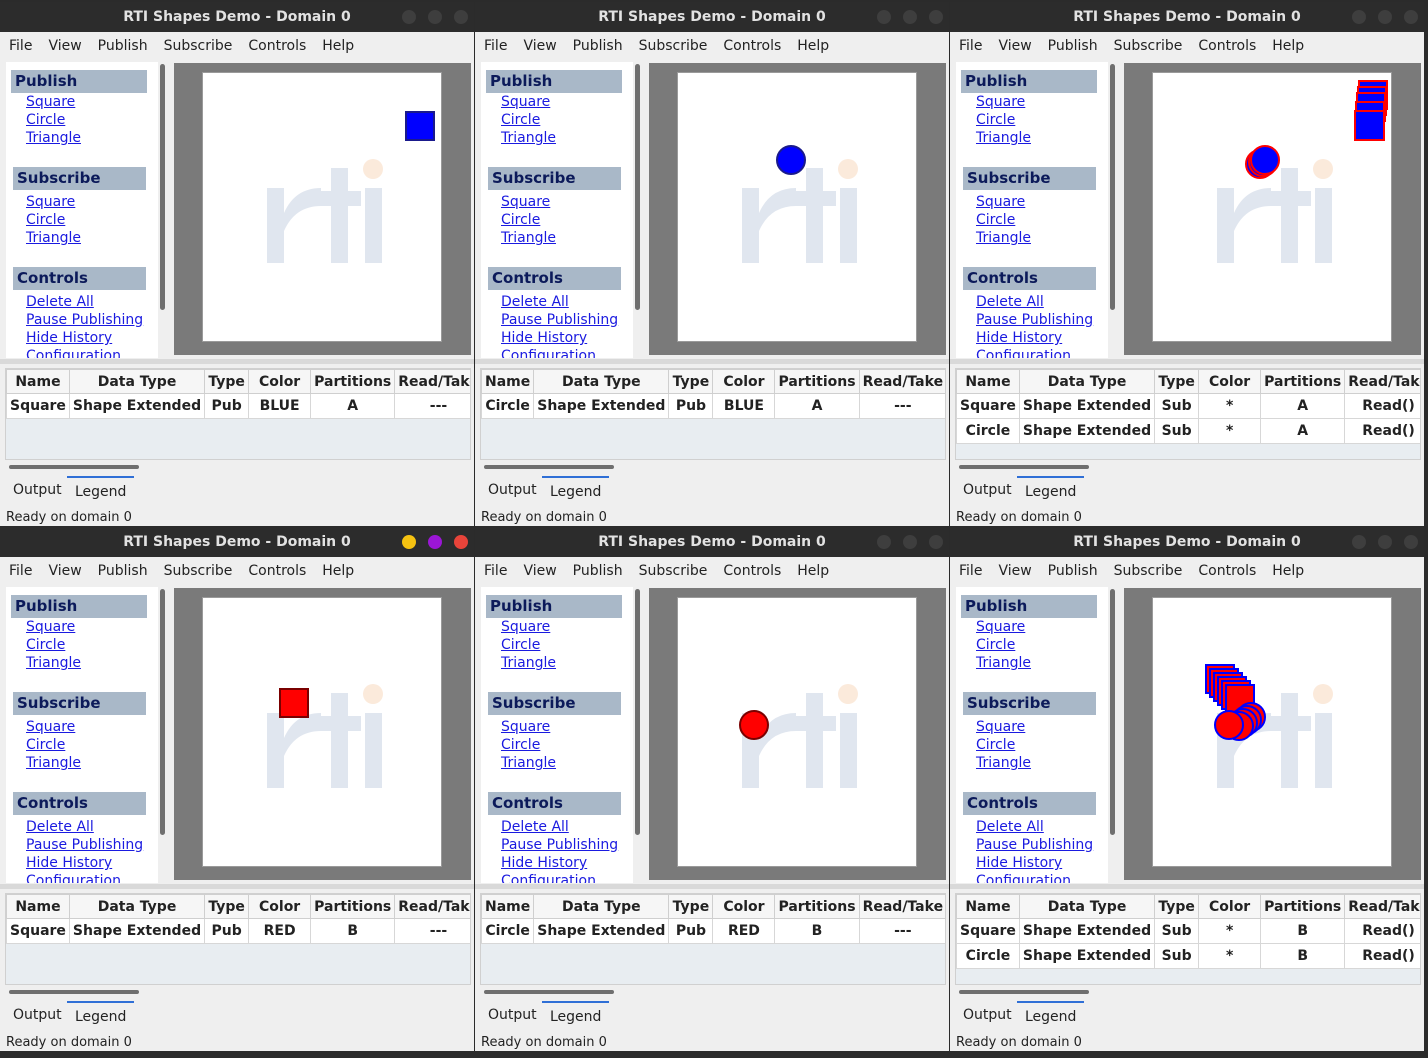 The width and height of the screenshot is (1428, 1058). I want to click on splitter, so click(1187, 361).